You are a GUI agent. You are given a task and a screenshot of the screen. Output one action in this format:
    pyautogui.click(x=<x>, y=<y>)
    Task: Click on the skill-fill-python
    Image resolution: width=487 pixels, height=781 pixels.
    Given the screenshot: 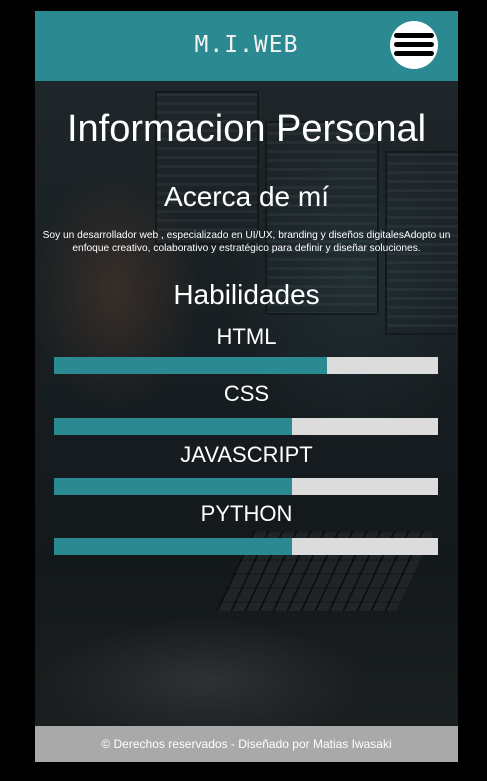 What is the action you would take?
    pyautogui.click(x=173, y=546)
    